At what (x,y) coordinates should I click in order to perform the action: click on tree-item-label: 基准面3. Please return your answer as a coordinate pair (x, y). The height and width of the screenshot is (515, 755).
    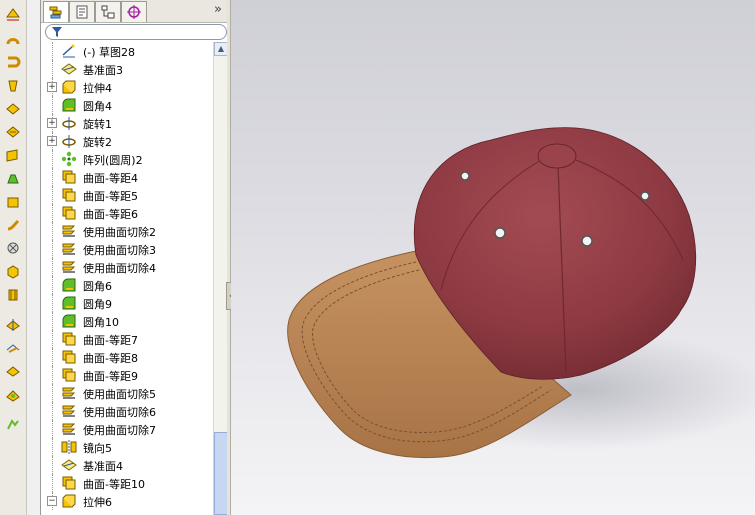
    Looking at the image, I should click on (103, 70).